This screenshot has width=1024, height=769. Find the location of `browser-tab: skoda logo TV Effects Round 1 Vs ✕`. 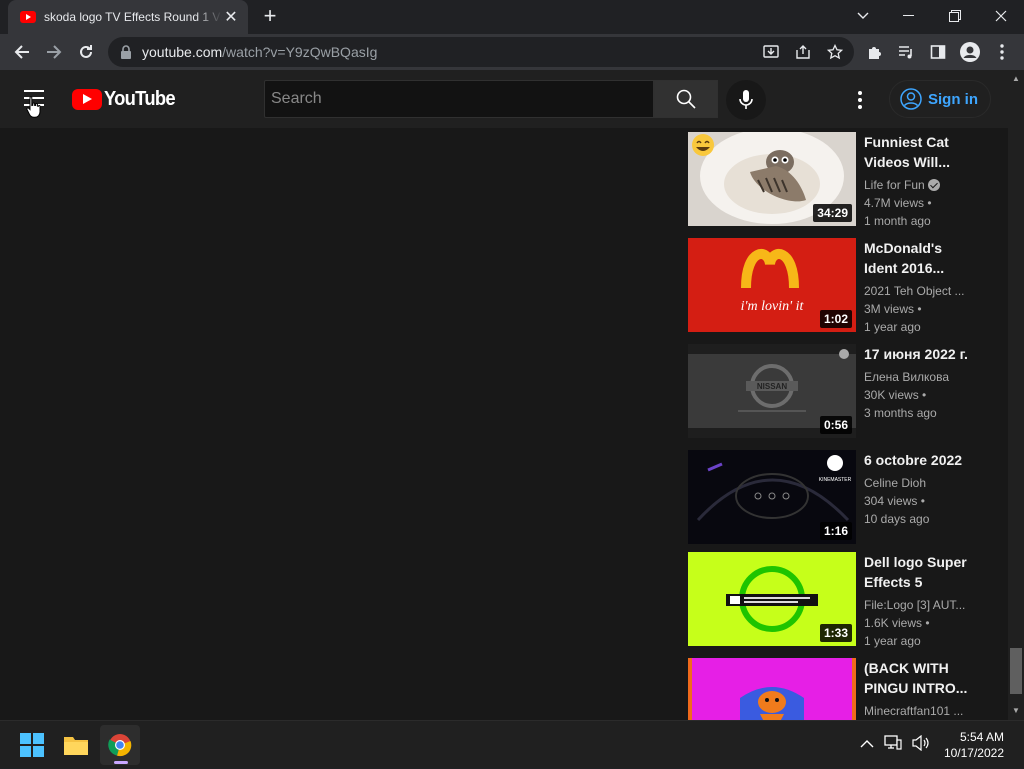

browser-tab: skoda logo TV Effects Round 1 Vs ✕ is located at coordinates (128, 17).